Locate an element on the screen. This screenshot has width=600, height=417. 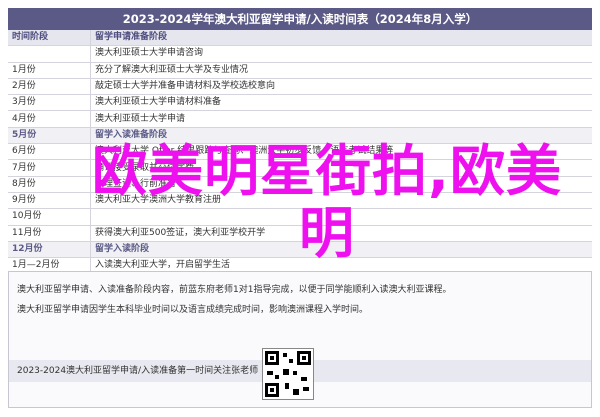
row-time: 8月份 is located at coordinates (49, 184).